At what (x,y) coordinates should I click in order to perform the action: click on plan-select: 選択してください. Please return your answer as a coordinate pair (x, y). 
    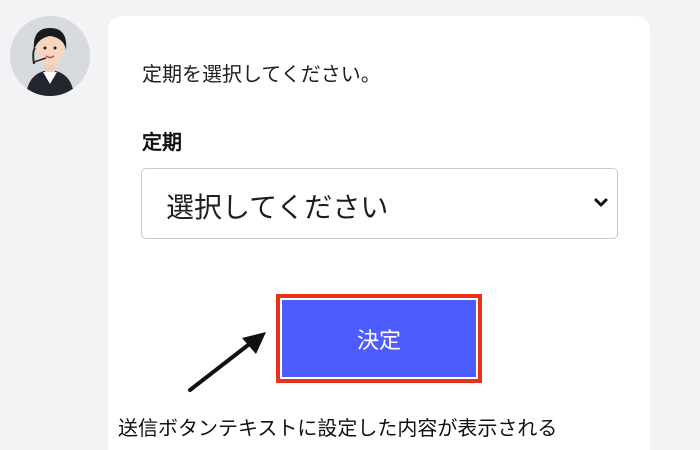
    Looking at the image, I should click on (379, 203).